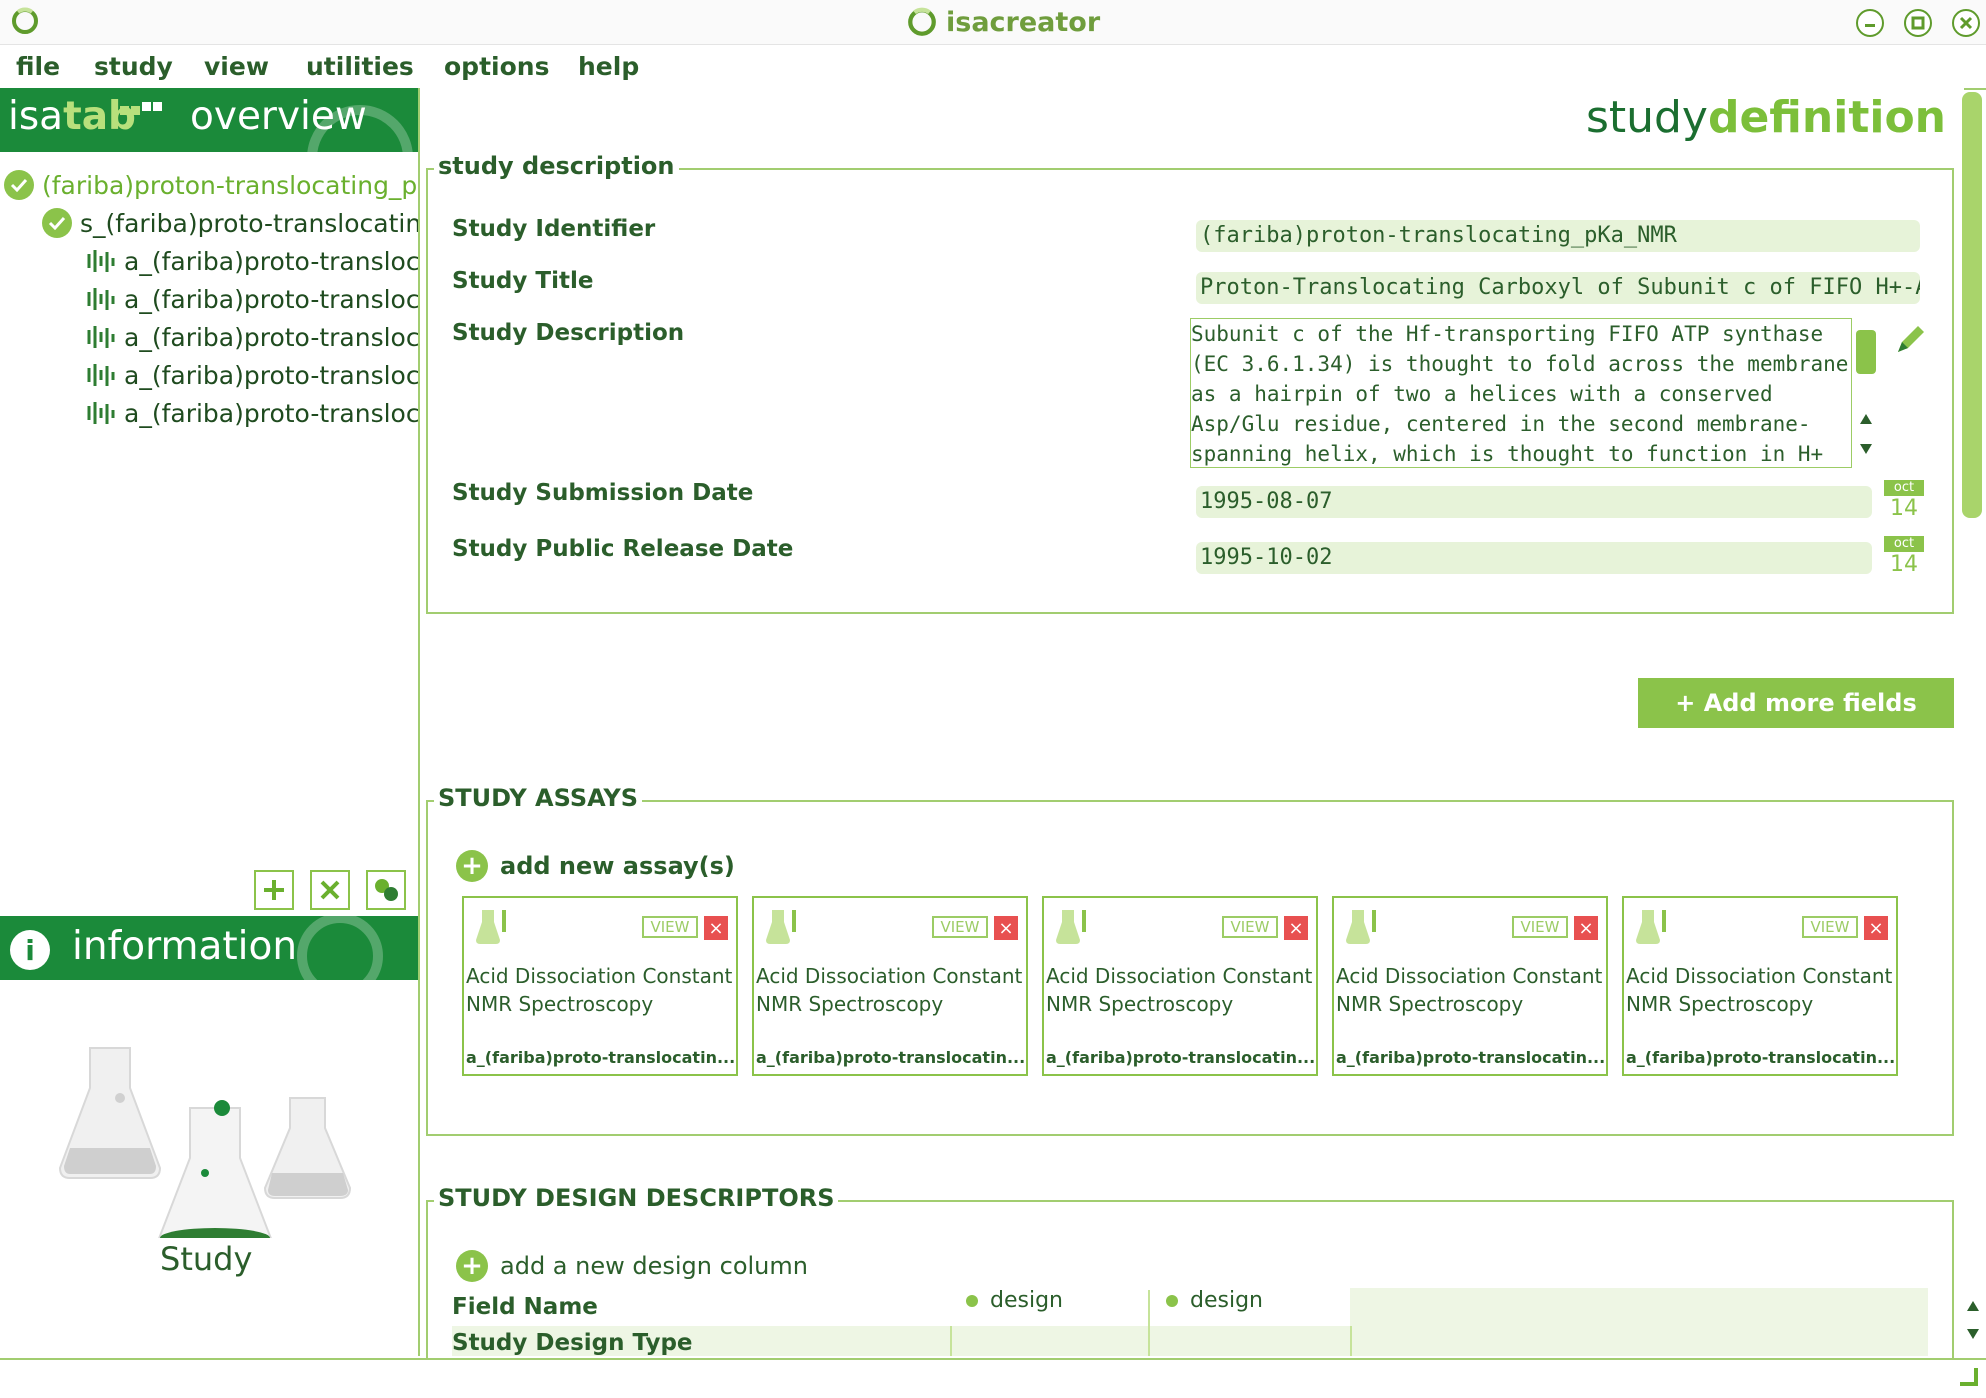 This screenshot has height=1398, width=1986. I want to click on menu-file: file, so click(38, 66).